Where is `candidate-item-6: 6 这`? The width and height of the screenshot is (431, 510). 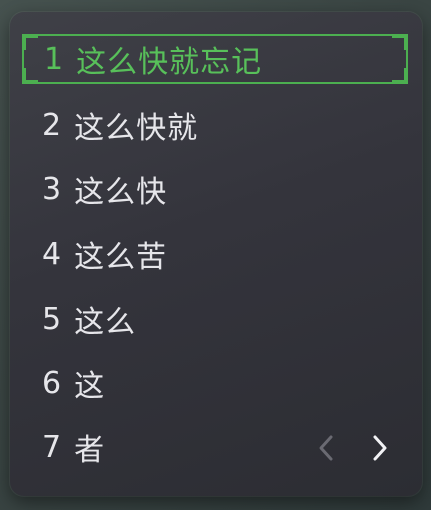
candidate-item-6: 6 这 is located at coordinates (215, 383).